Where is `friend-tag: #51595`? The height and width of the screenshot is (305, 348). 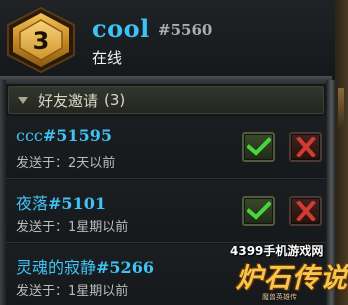
friend-tag: #51595 is located at coordinates (77, 135).